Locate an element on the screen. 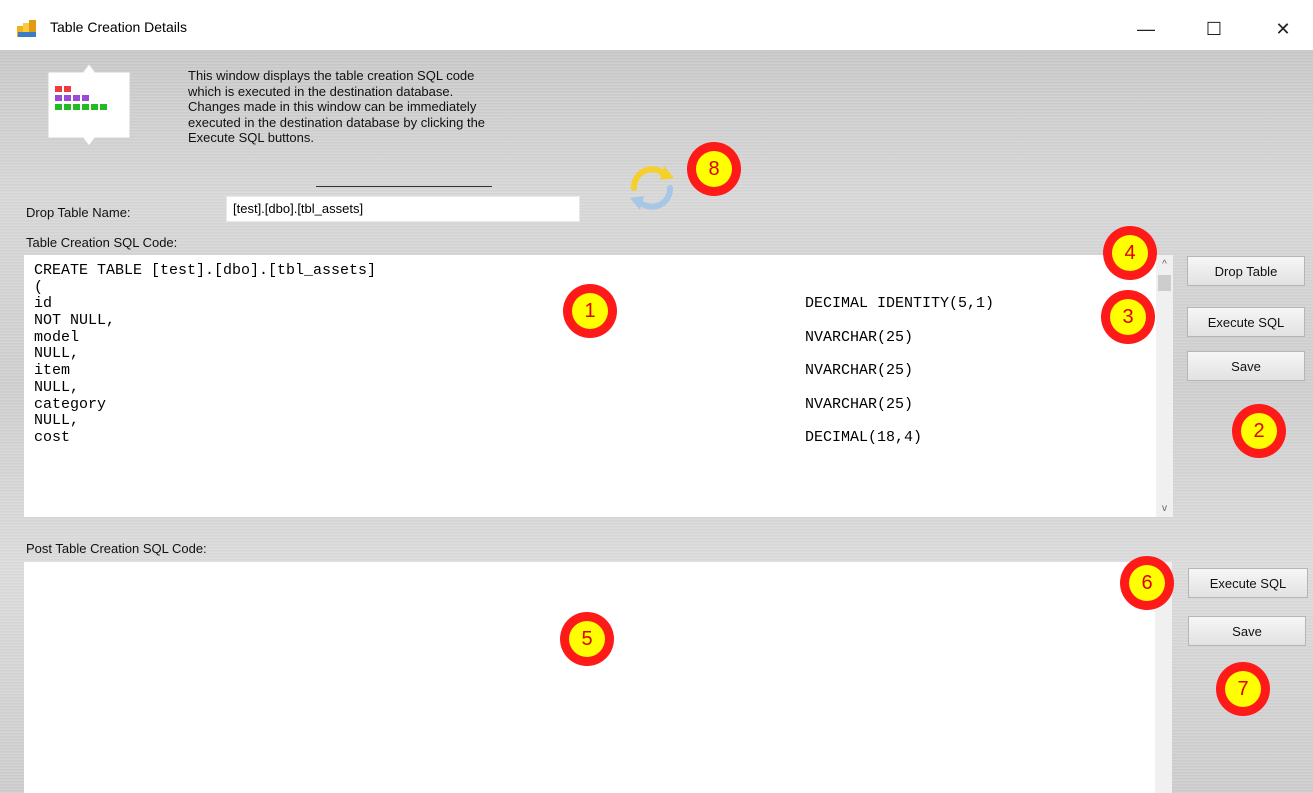 Image resolution: width=1313 pixels, height=793 pixels. callout-badge: 8 is located at coordinates (714, 169).